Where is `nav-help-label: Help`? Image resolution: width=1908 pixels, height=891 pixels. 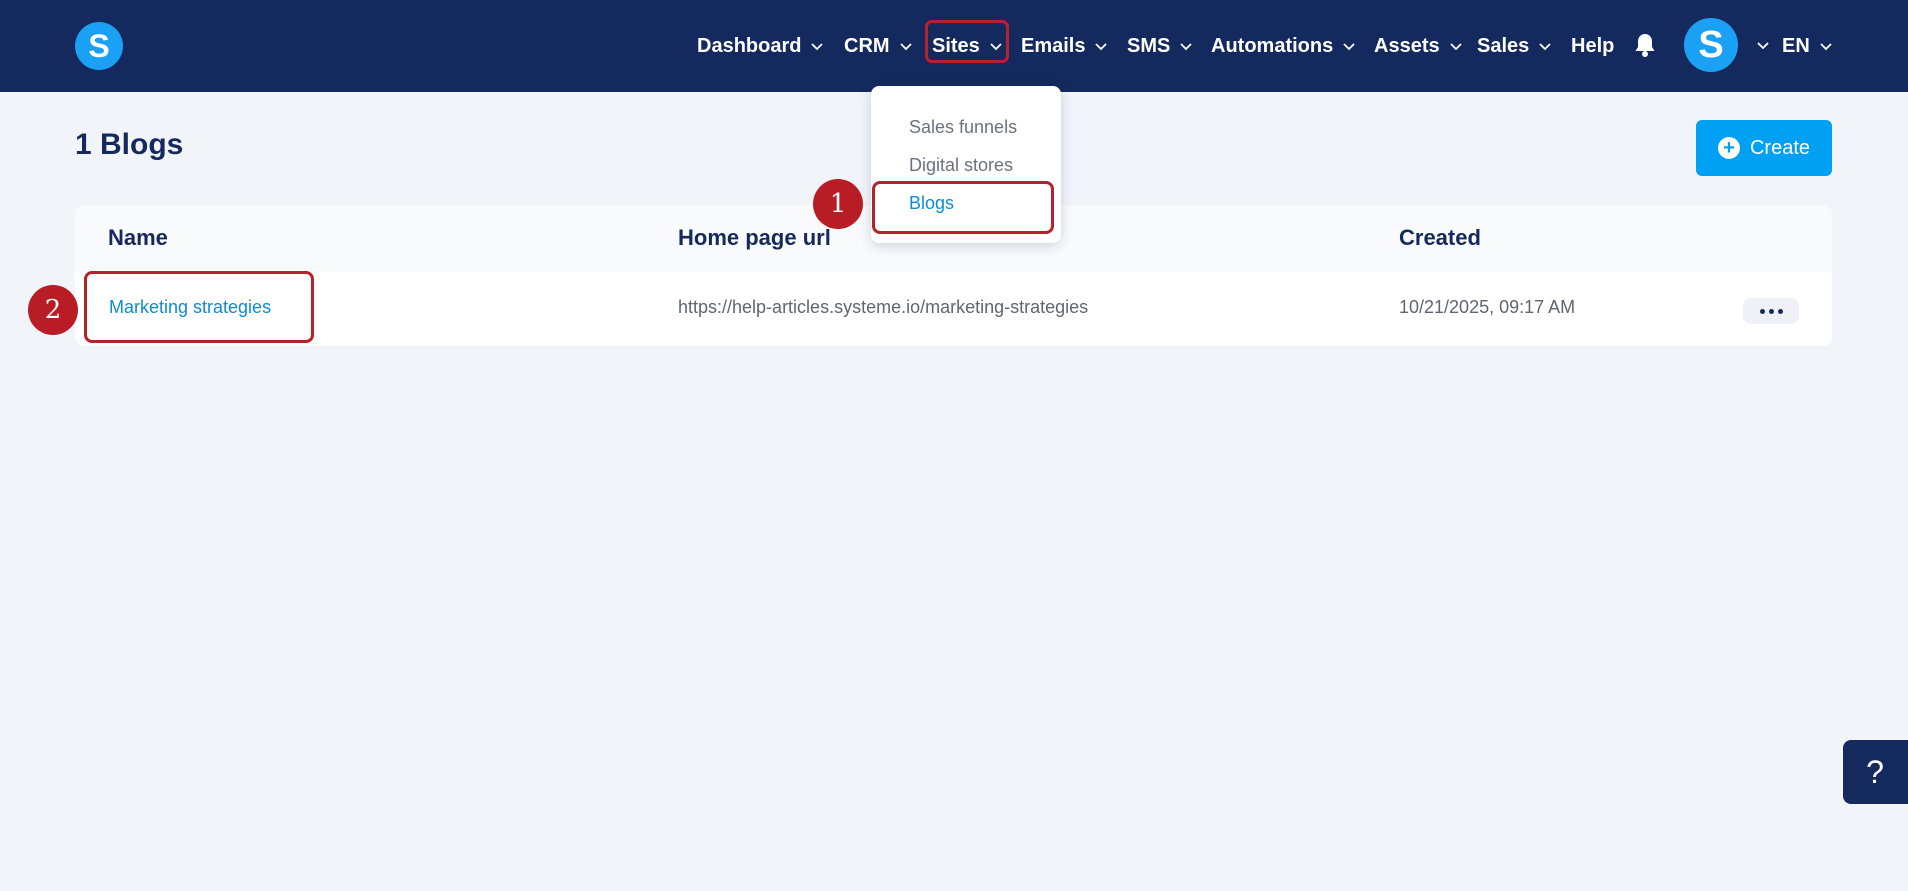 nav-help-label: Help is located at coordinates (1593, 45).